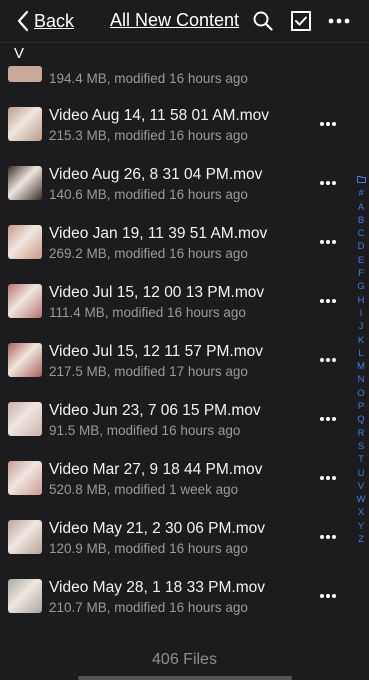 The image size is (369, 680). Describe the element at coordinates (184, 659) in the screenshot. I see `file-count: 406 Files` at that location.